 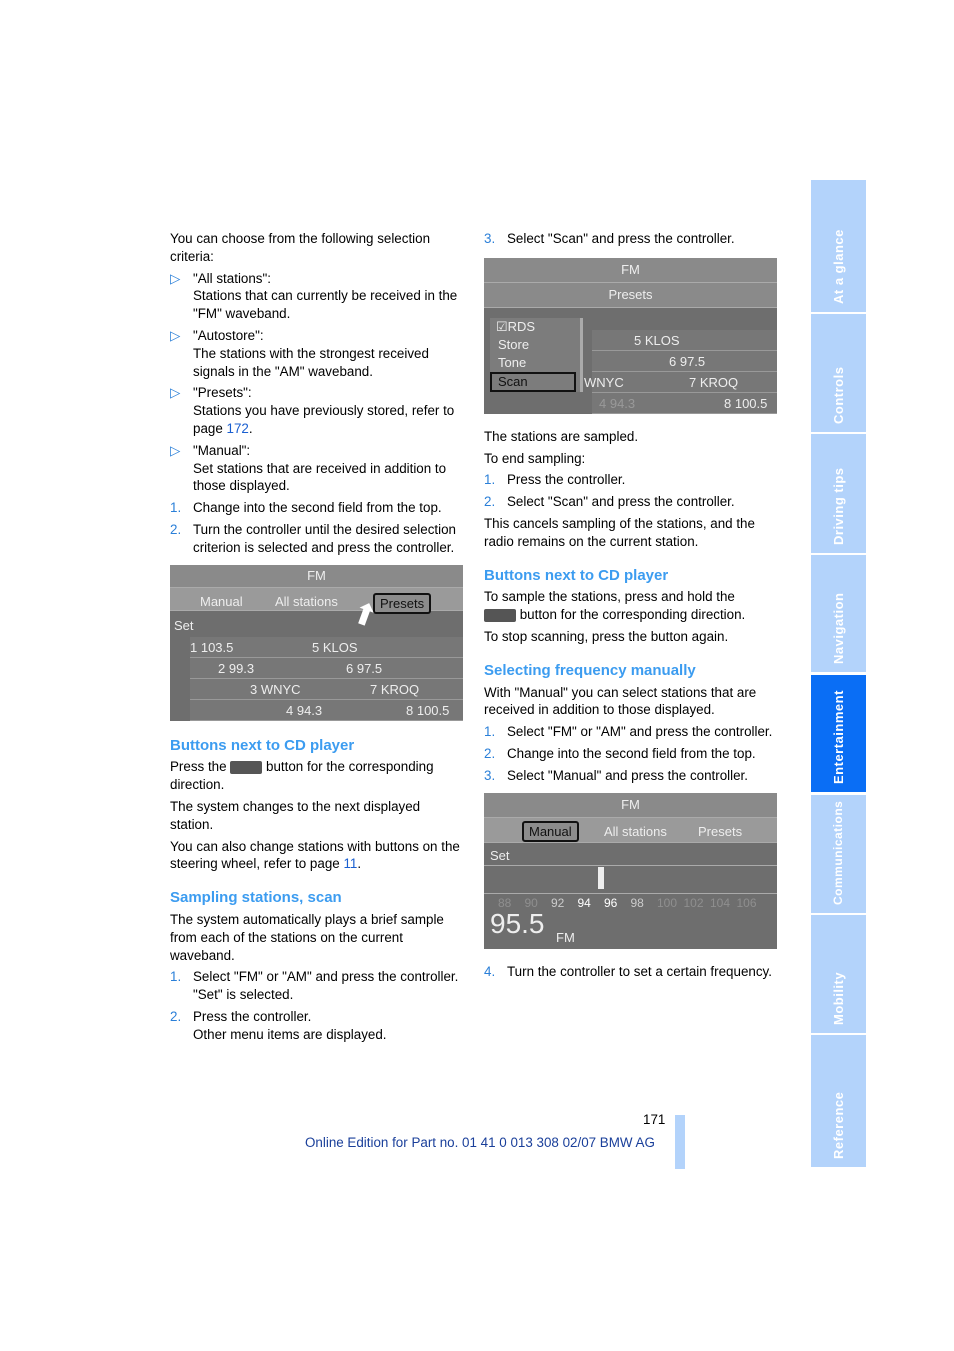 I want to click on tab-label: Driving tips, so click(x=838, y=506).